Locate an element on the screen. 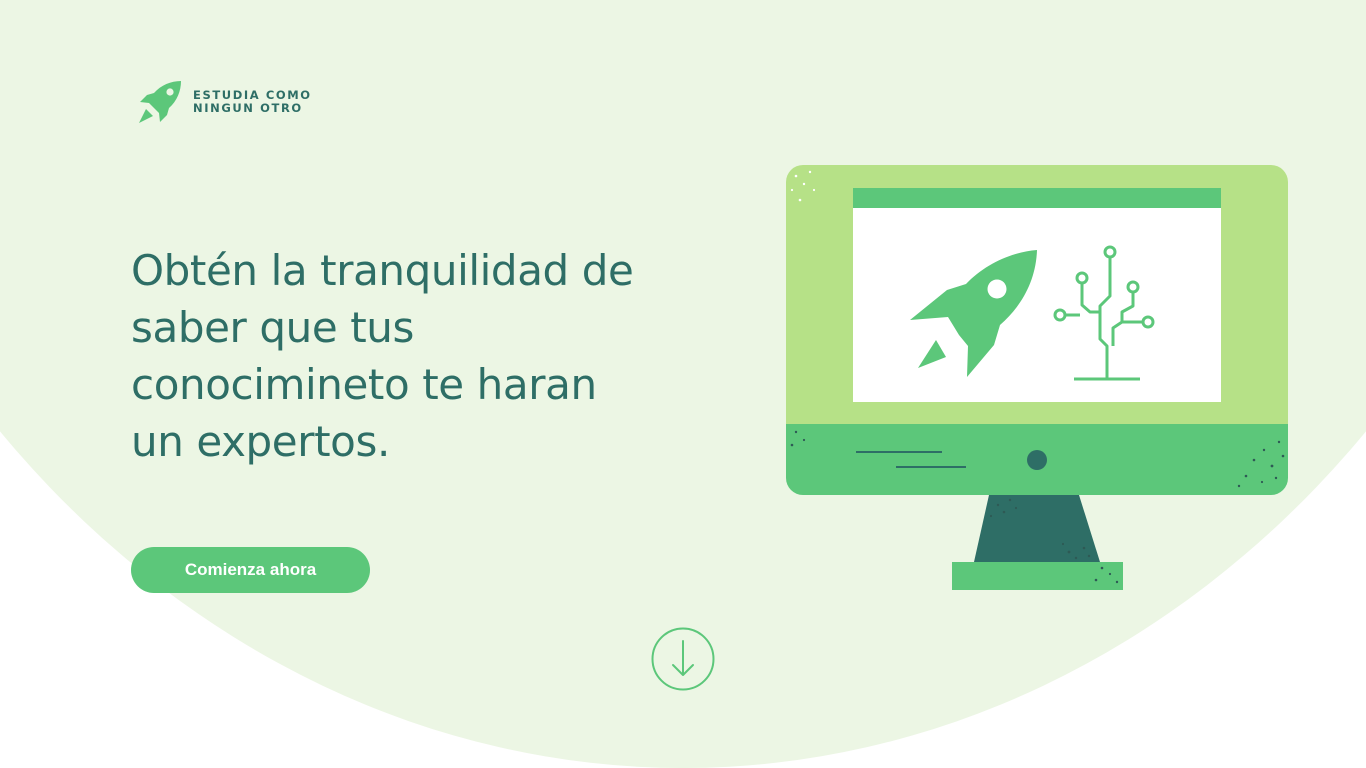 The image size is (1366, 768). arrow-down-circle-icon is located at coordinates (683, 659).